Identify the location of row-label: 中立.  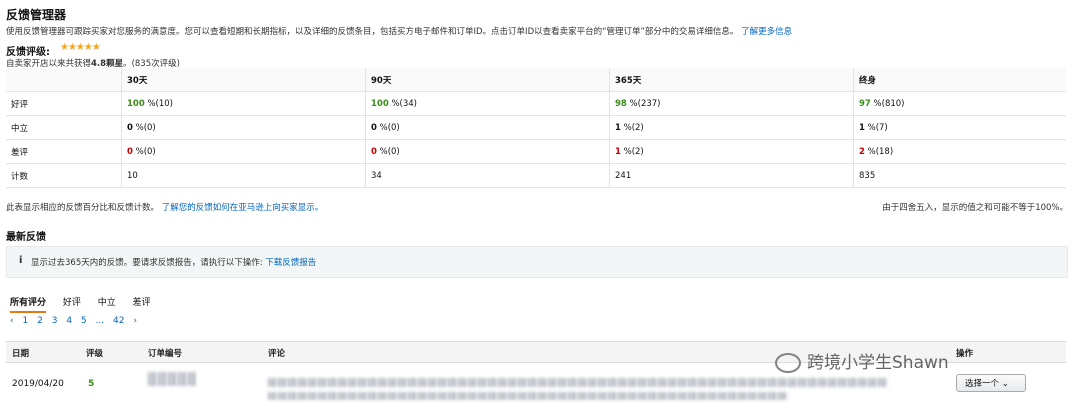
(64, 127).